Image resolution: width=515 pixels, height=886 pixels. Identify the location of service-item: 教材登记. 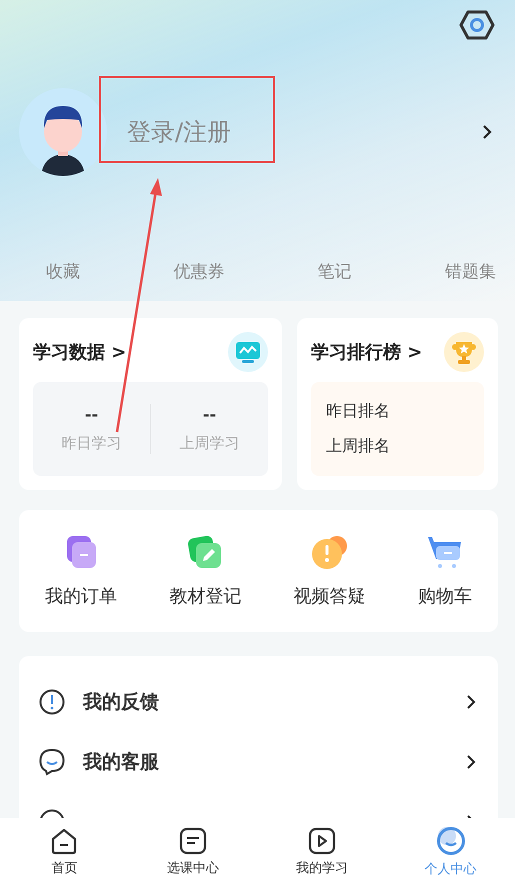
(205, 571).